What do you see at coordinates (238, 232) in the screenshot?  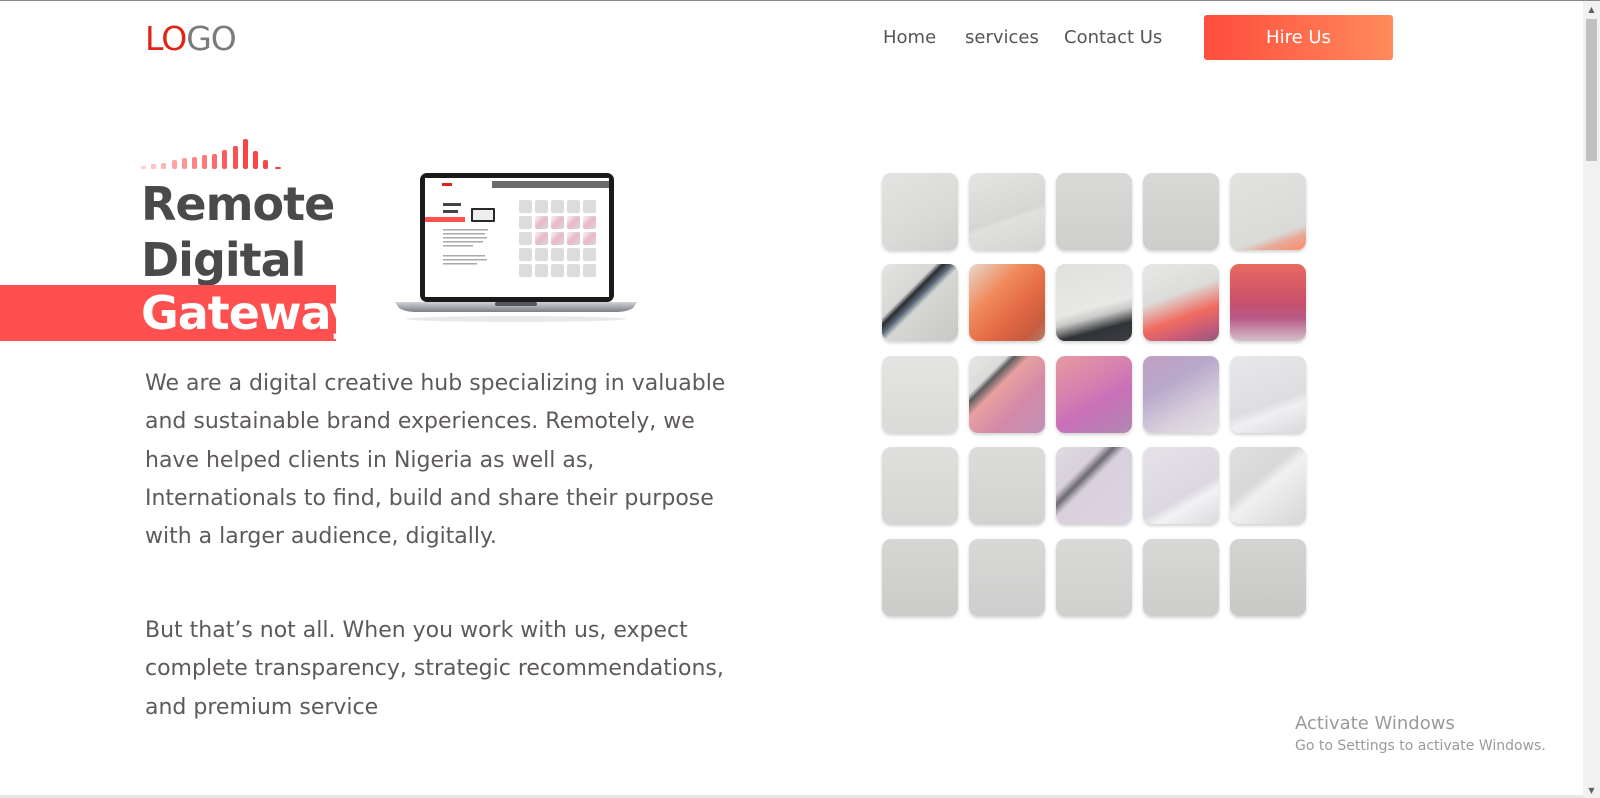 I see `hero-title: Remote Digital` at bounding box center [238, 232].